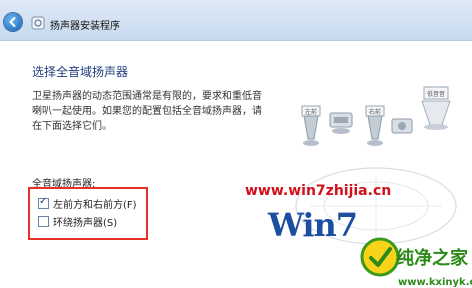 The height and width of the screenshot is (288, 472). I want to click on window-title: 扬声器安装程序, so click(85, 26).